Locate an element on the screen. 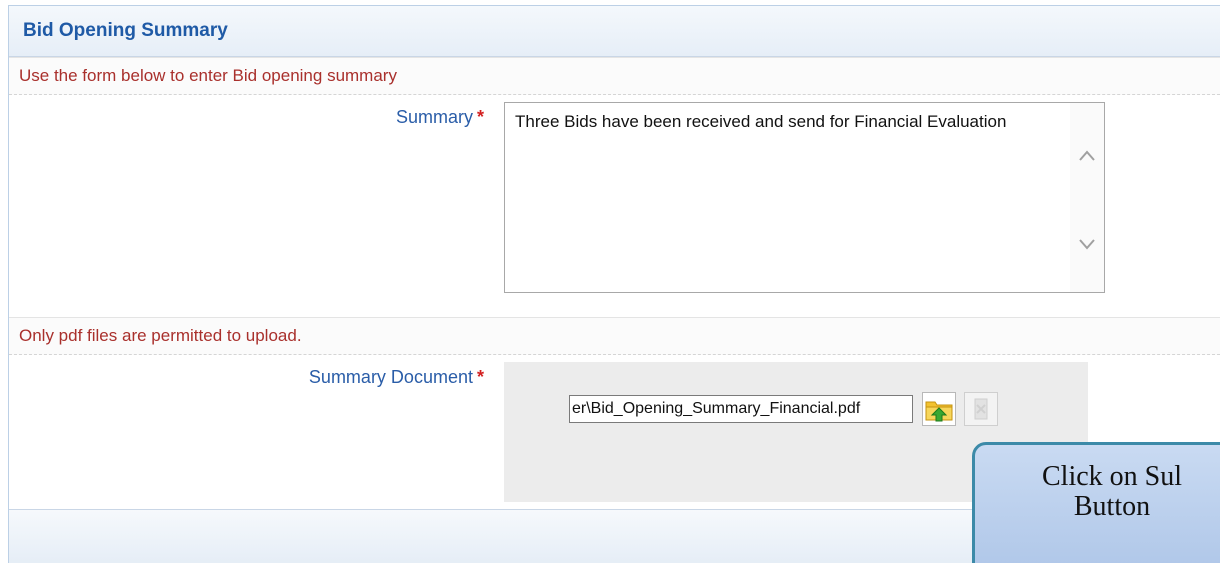 The height and width of the screenshot is (563, 1220). panel-header: Bid Opening Summary is located at coordinates (614, 31).